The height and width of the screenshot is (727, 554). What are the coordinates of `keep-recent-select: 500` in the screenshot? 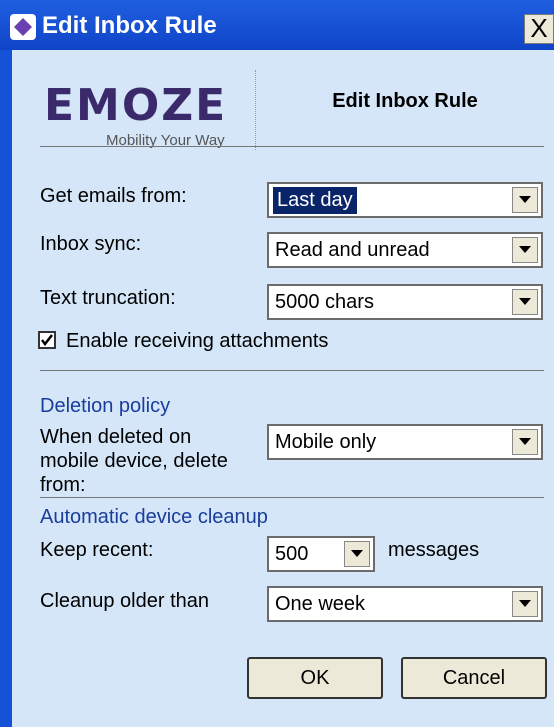 It's located at (321, 554).